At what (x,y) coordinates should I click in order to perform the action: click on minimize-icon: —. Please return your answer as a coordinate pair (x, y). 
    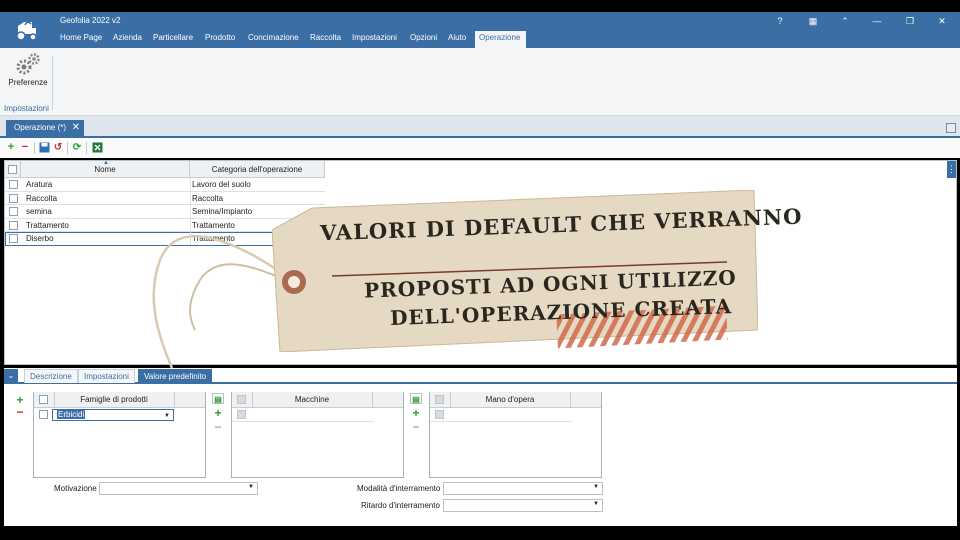
    Looking at the image, I should click on (877, 21).